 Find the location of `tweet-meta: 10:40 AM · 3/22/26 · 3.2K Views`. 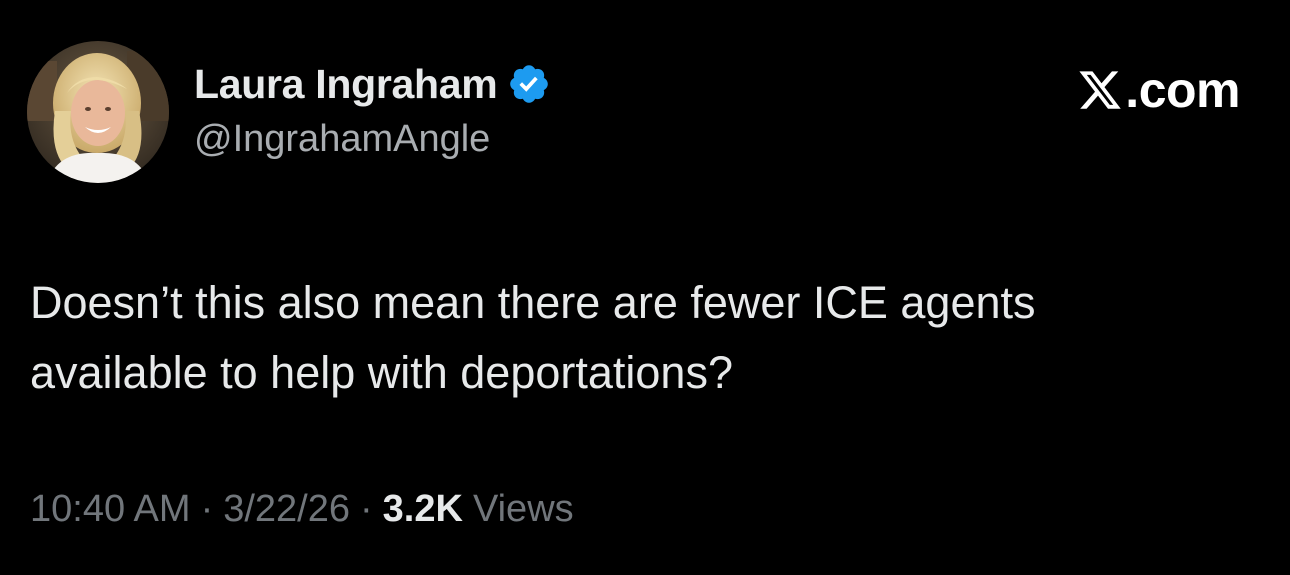

tweet-meta: 10:40 AM · 3/22/26 · 3.2K Views is located at coordinates (302, 509).